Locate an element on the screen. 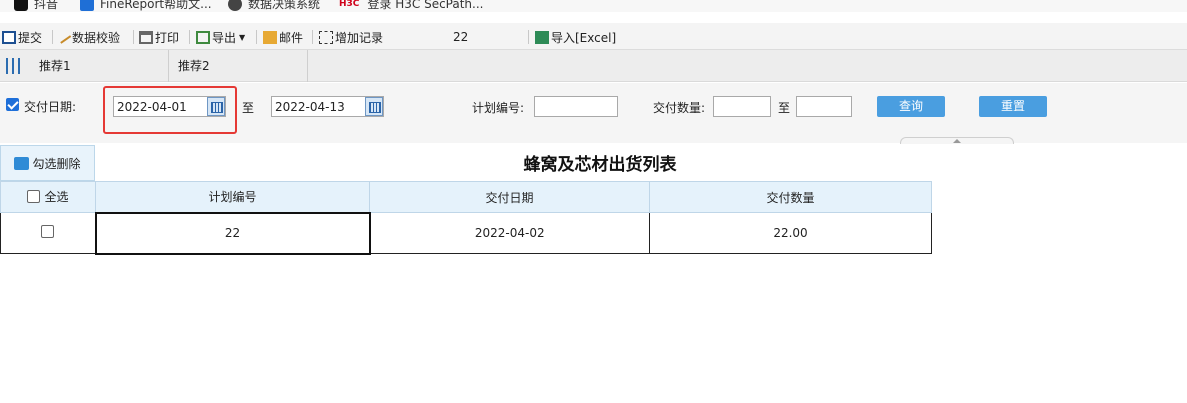 This screenshot has width=1187, height=403. table-row: 22 2022-04-02 22.00 is located at coordinates (466, 233).